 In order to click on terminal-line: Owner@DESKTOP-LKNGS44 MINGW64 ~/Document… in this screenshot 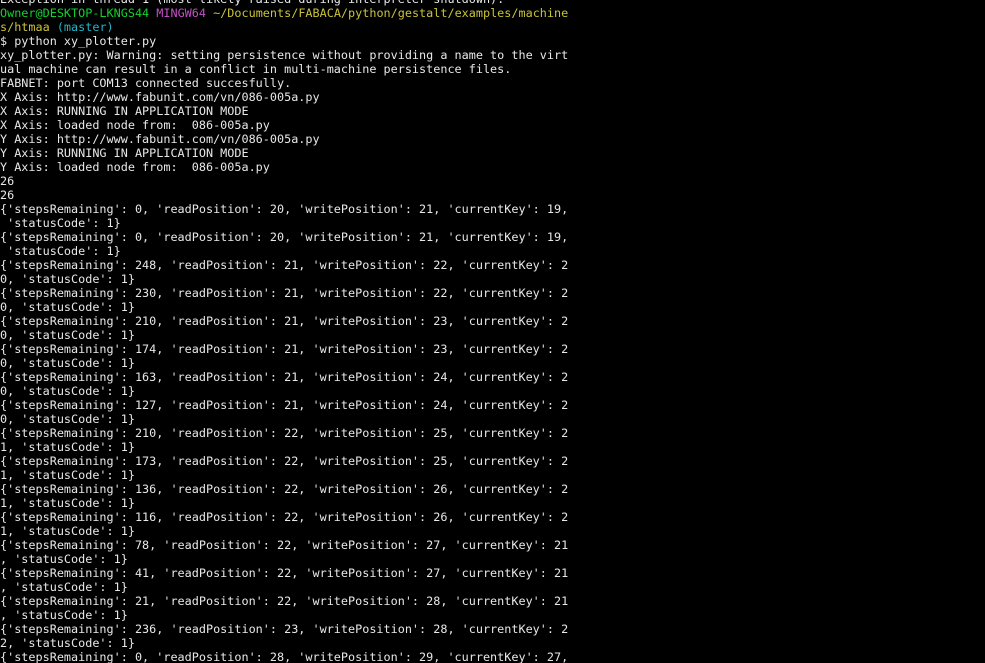, I will do `click(492, 13)`.